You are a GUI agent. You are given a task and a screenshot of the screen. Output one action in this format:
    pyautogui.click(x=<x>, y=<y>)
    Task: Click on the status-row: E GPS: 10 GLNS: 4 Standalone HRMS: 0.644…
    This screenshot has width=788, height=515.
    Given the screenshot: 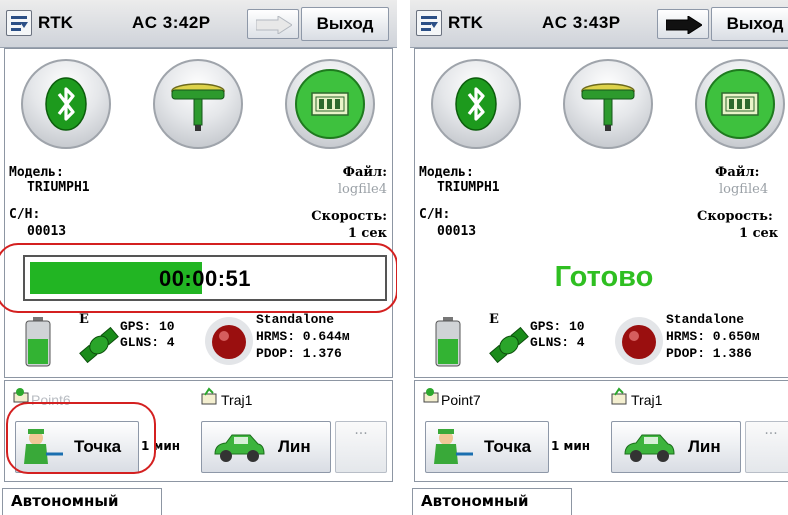 What is the action you would take?
    pyautogui.click(x=198, y=342)
    